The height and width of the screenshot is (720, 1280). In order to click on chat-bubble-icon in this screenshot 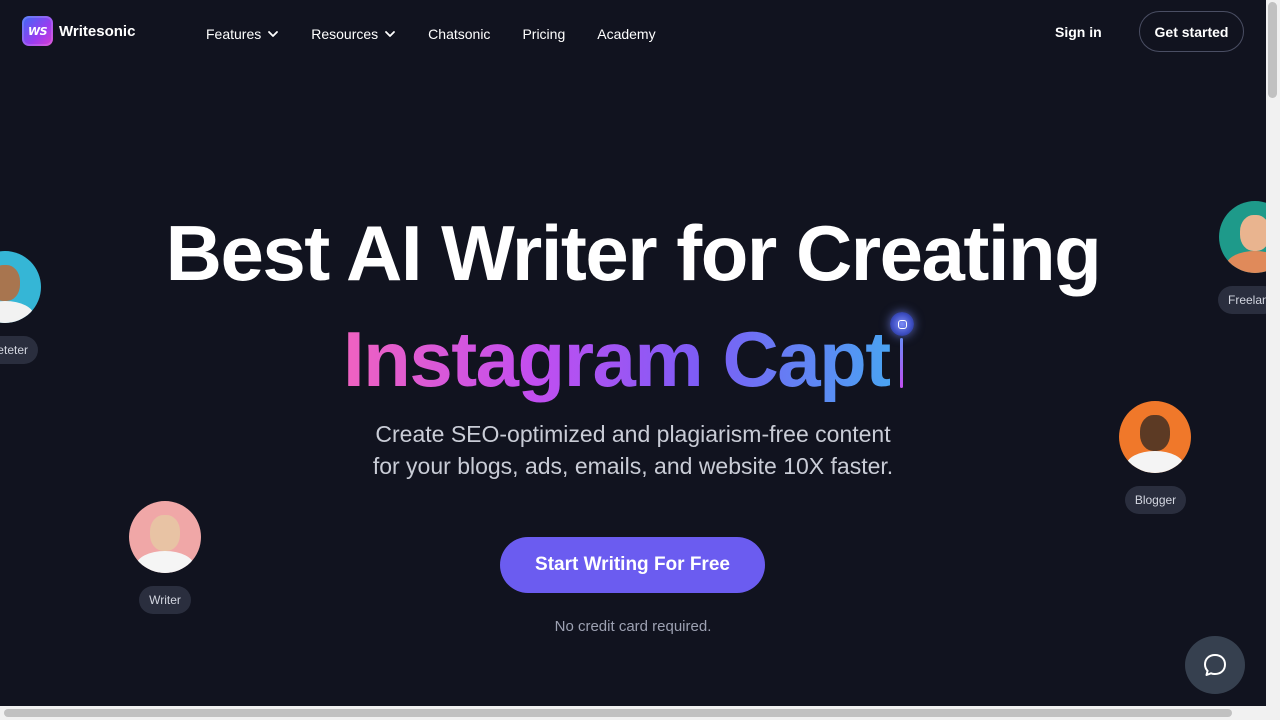, I will do `click(1215, 665)`.